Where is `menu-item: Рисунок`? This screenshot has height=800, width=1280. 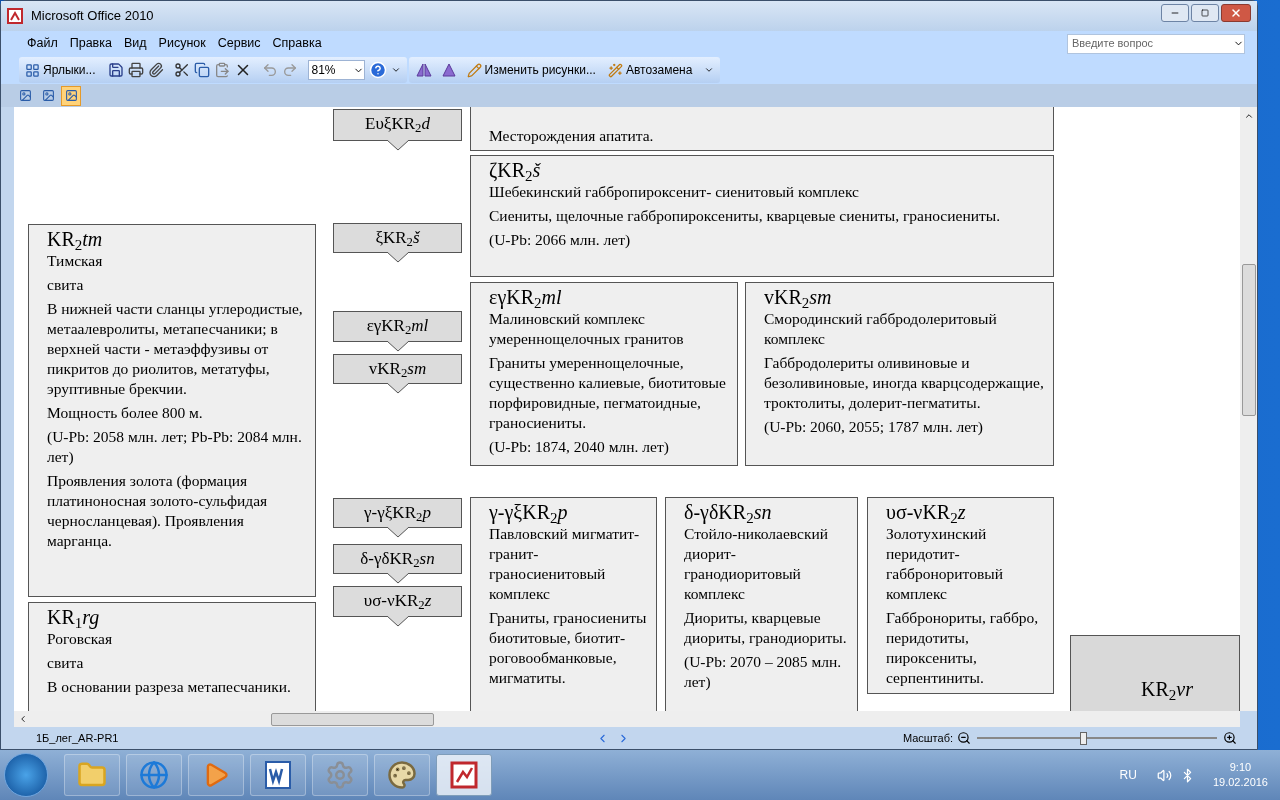
menu-item: Рисунок is located at coordinates (182, 43).